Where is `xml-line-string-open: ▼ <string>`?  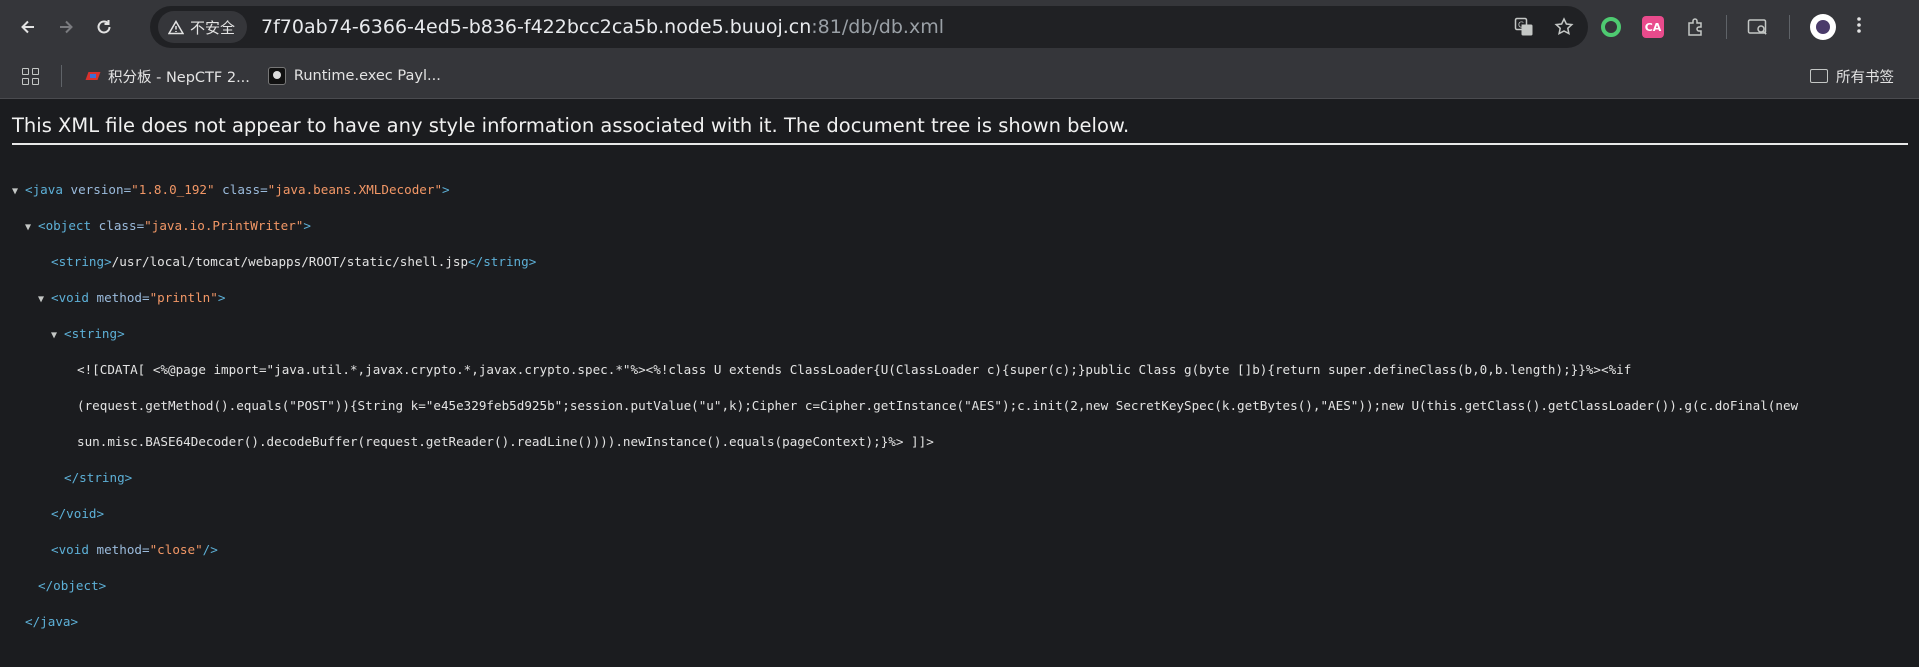 xml-line-string-open: ▼ <string> is located at coordinates (960, 334).